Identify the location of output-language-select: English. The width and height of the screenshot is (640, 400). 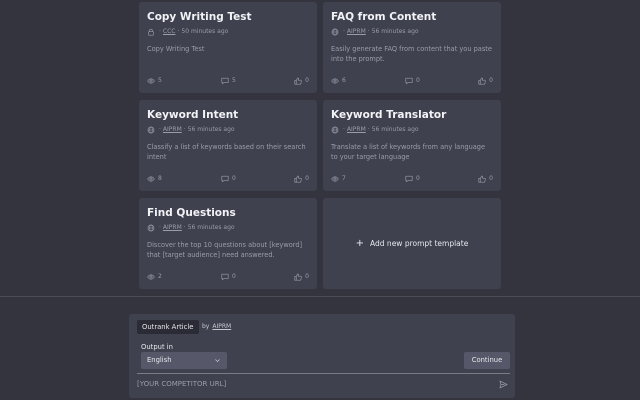
(184, 360).